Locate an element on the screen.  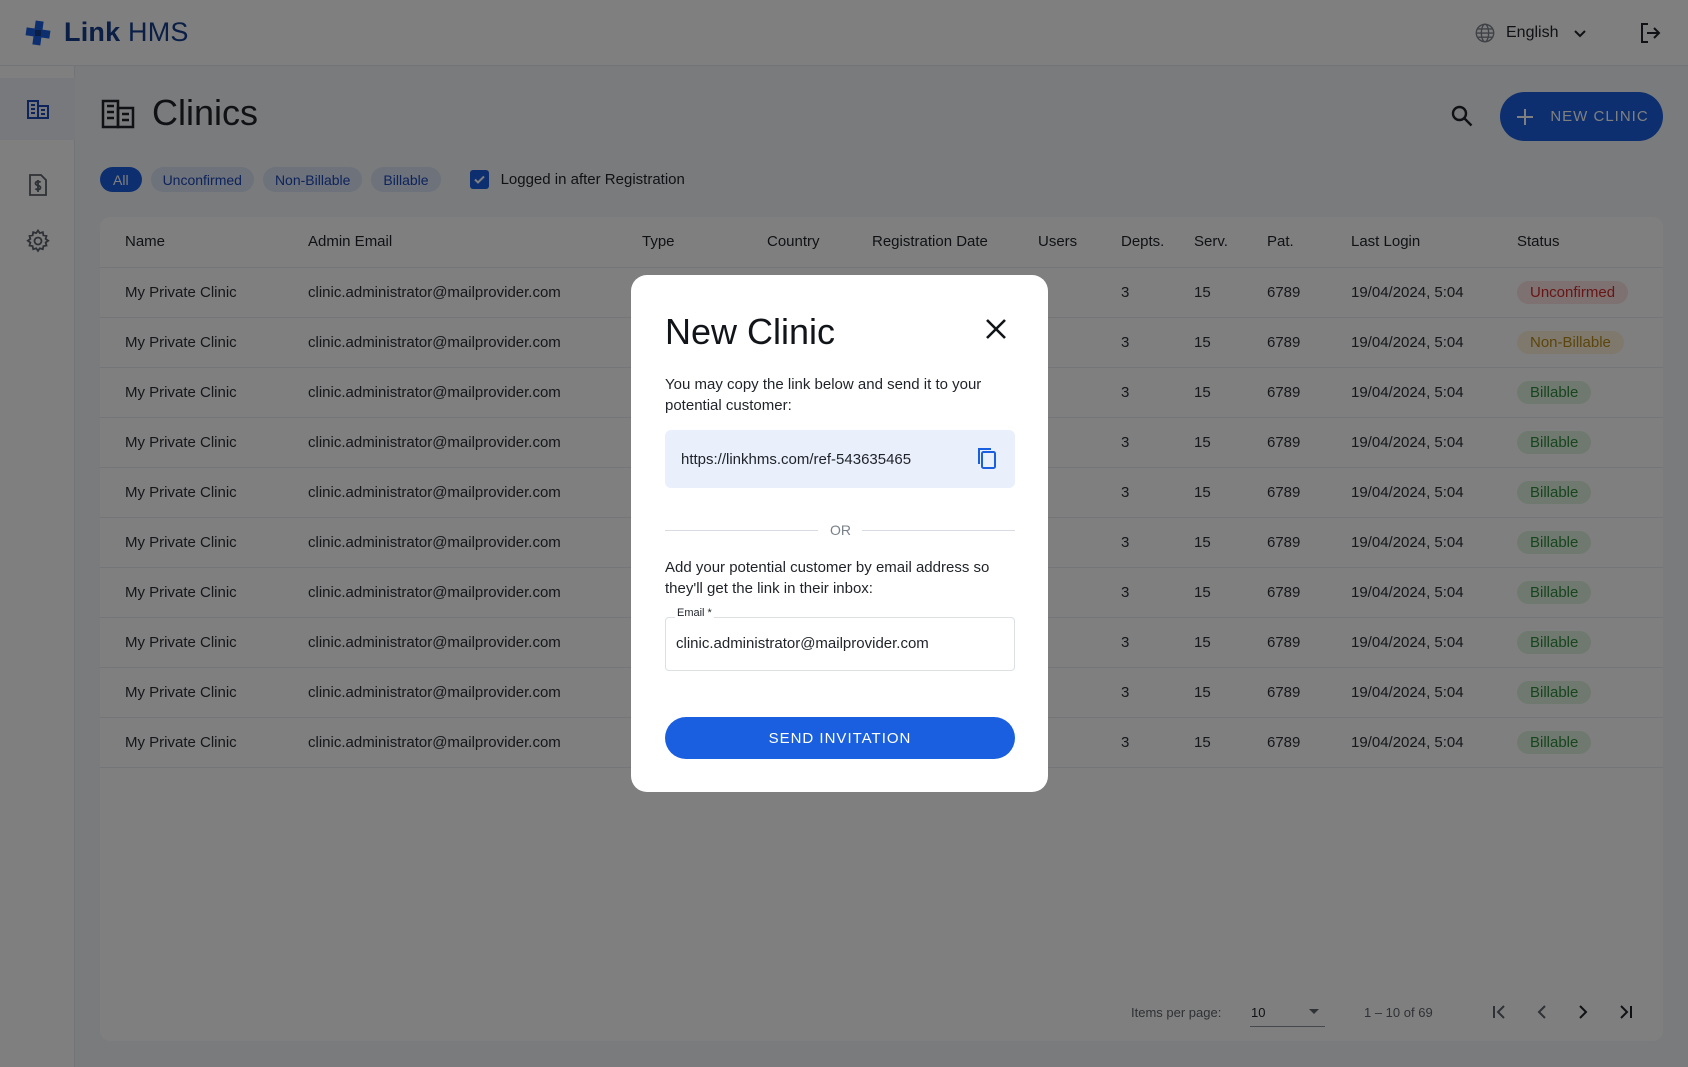
or-divider: OR is located at coordinates (840, 530).